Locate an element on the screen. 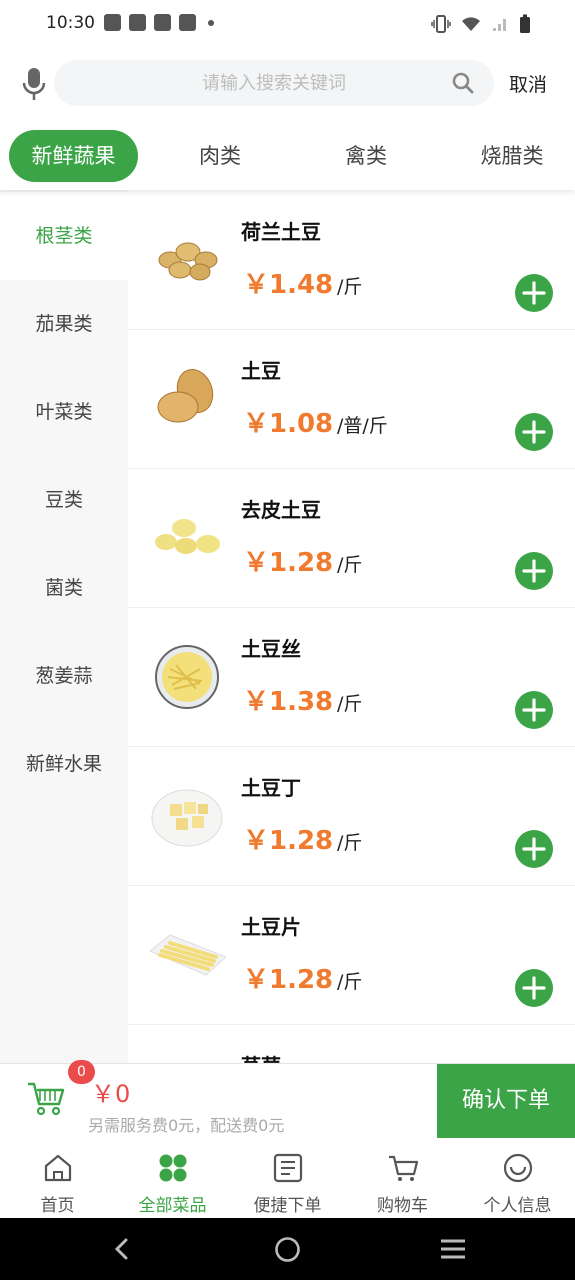  nav-label: 首页 is located at coordinates (57, 1206).